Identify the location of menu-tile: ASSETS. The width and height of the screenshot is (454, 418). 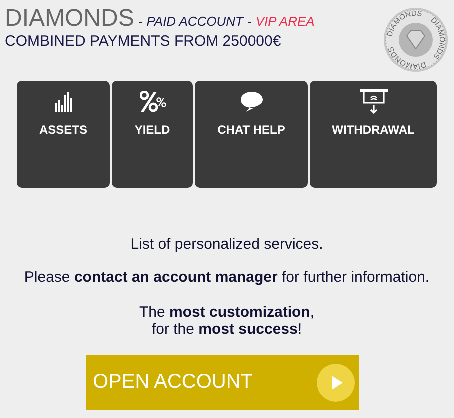
(63, 134).